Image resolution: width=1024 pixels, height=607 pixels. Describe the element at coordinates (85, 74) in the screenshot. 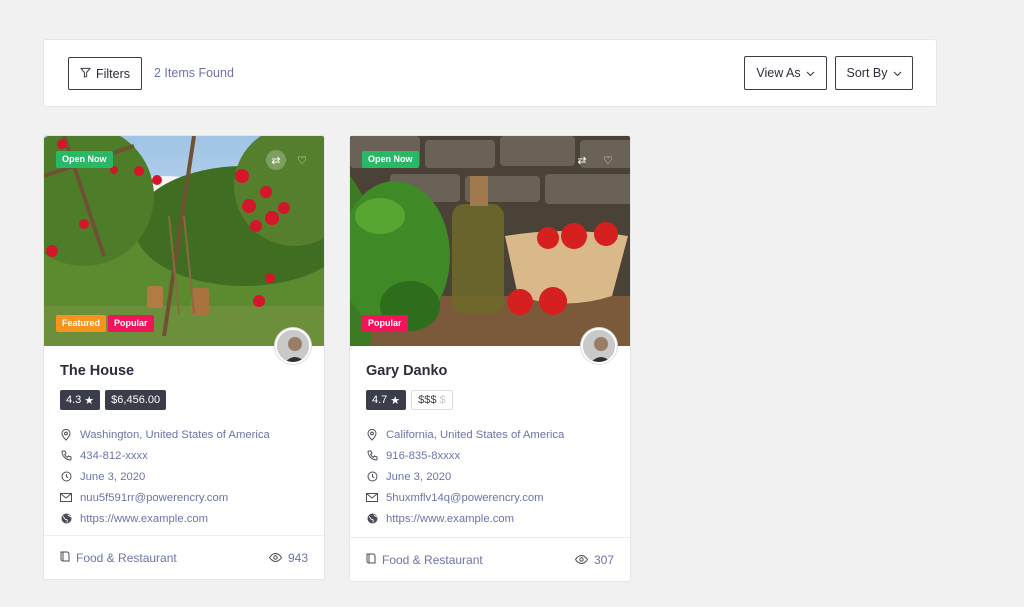

I see `filter-icon` at that location.